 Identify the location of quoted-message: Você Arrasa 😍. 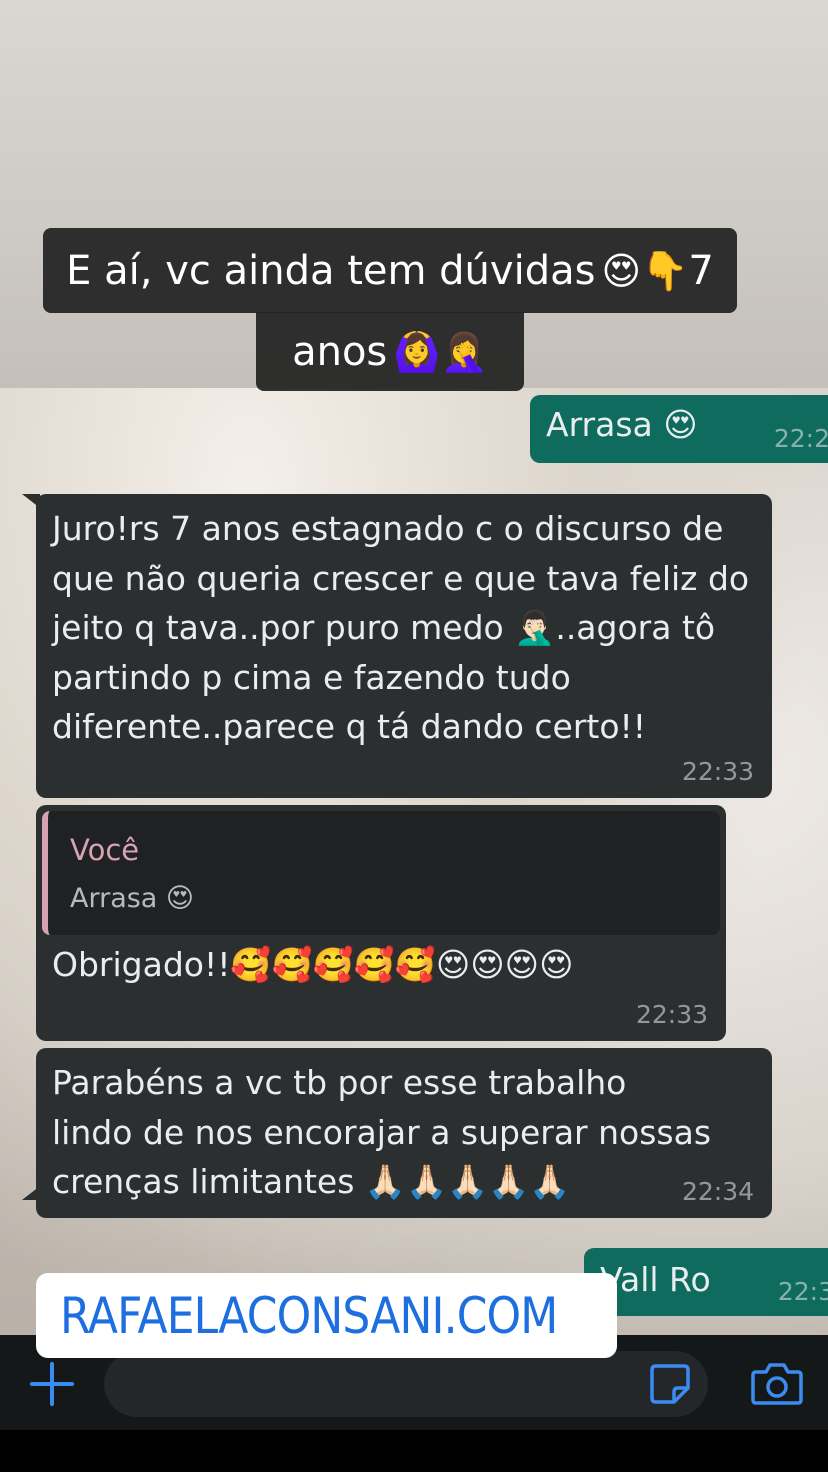
(381, 873).